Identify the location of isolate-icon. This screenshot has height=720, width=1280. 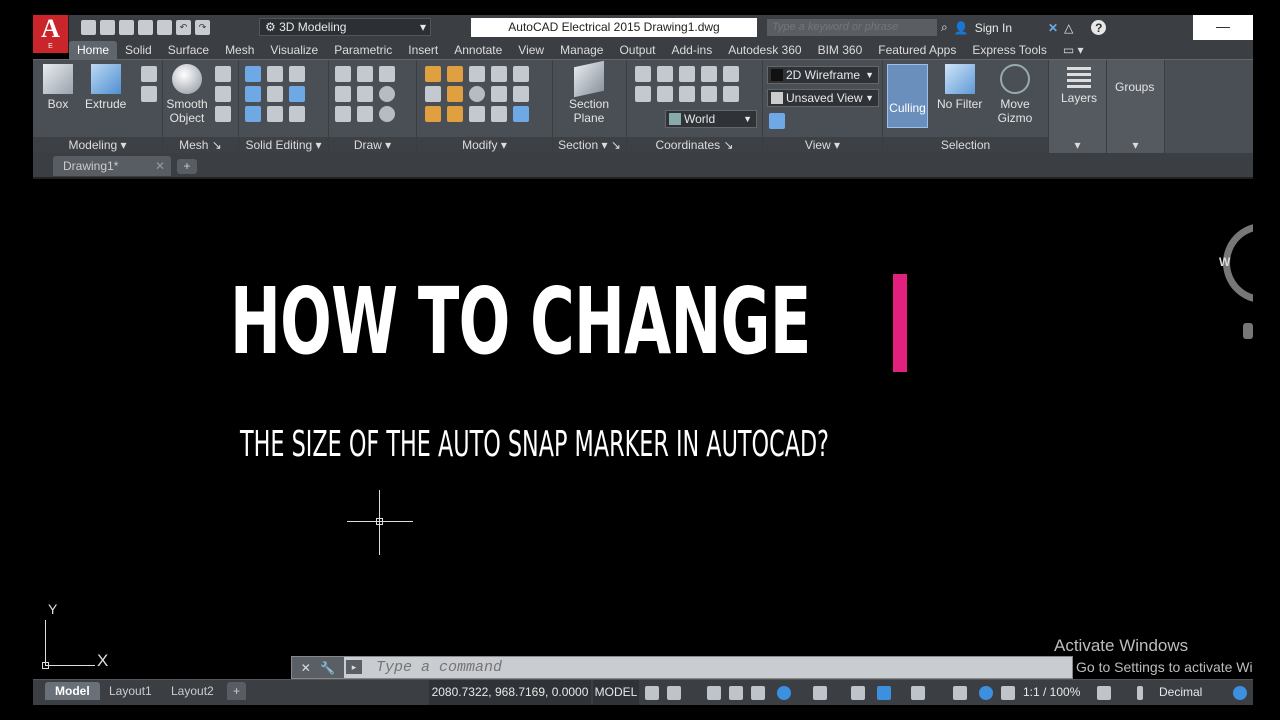
(1140, 693).